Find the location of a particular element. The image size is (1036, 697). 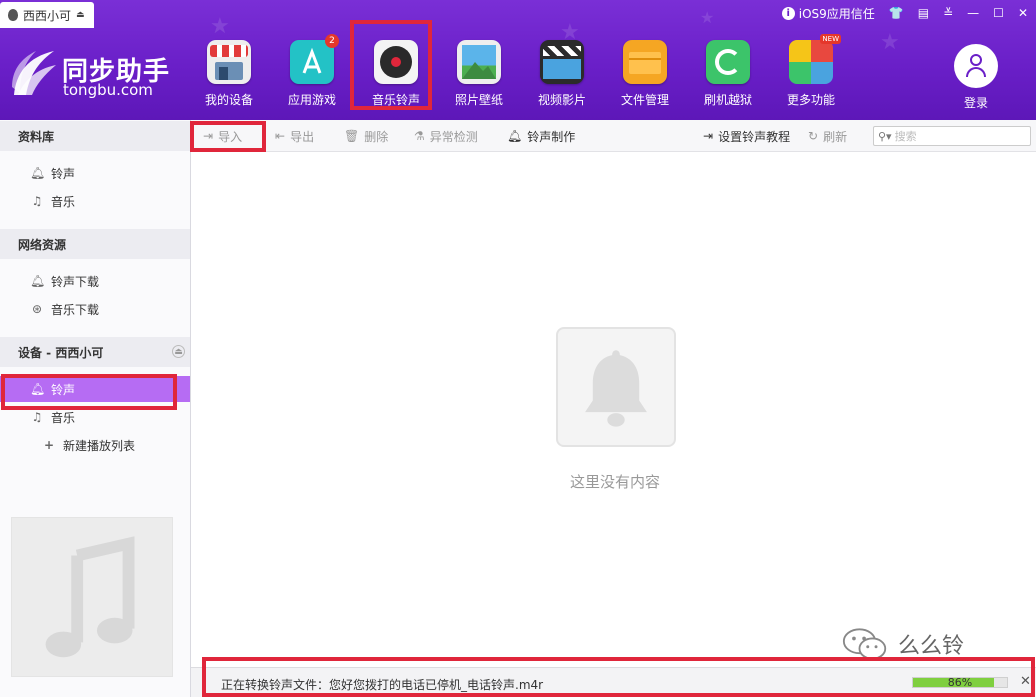

sidebar-item-library-music: ♫ 音乐 is located at coordinates (95, 201).